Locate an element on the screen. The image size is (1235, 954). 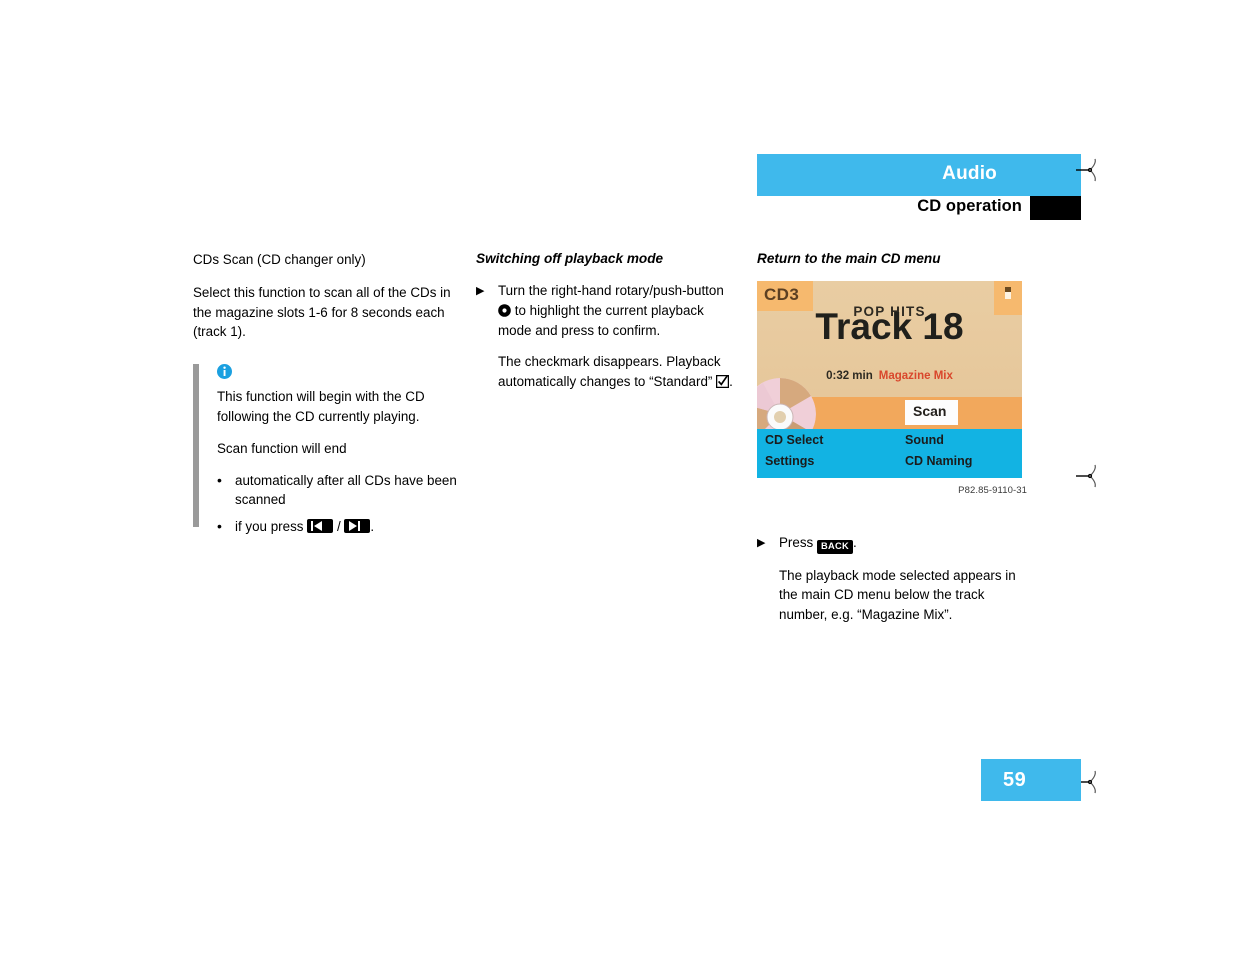
page-title: Audio is located at coordinates (969, 173).